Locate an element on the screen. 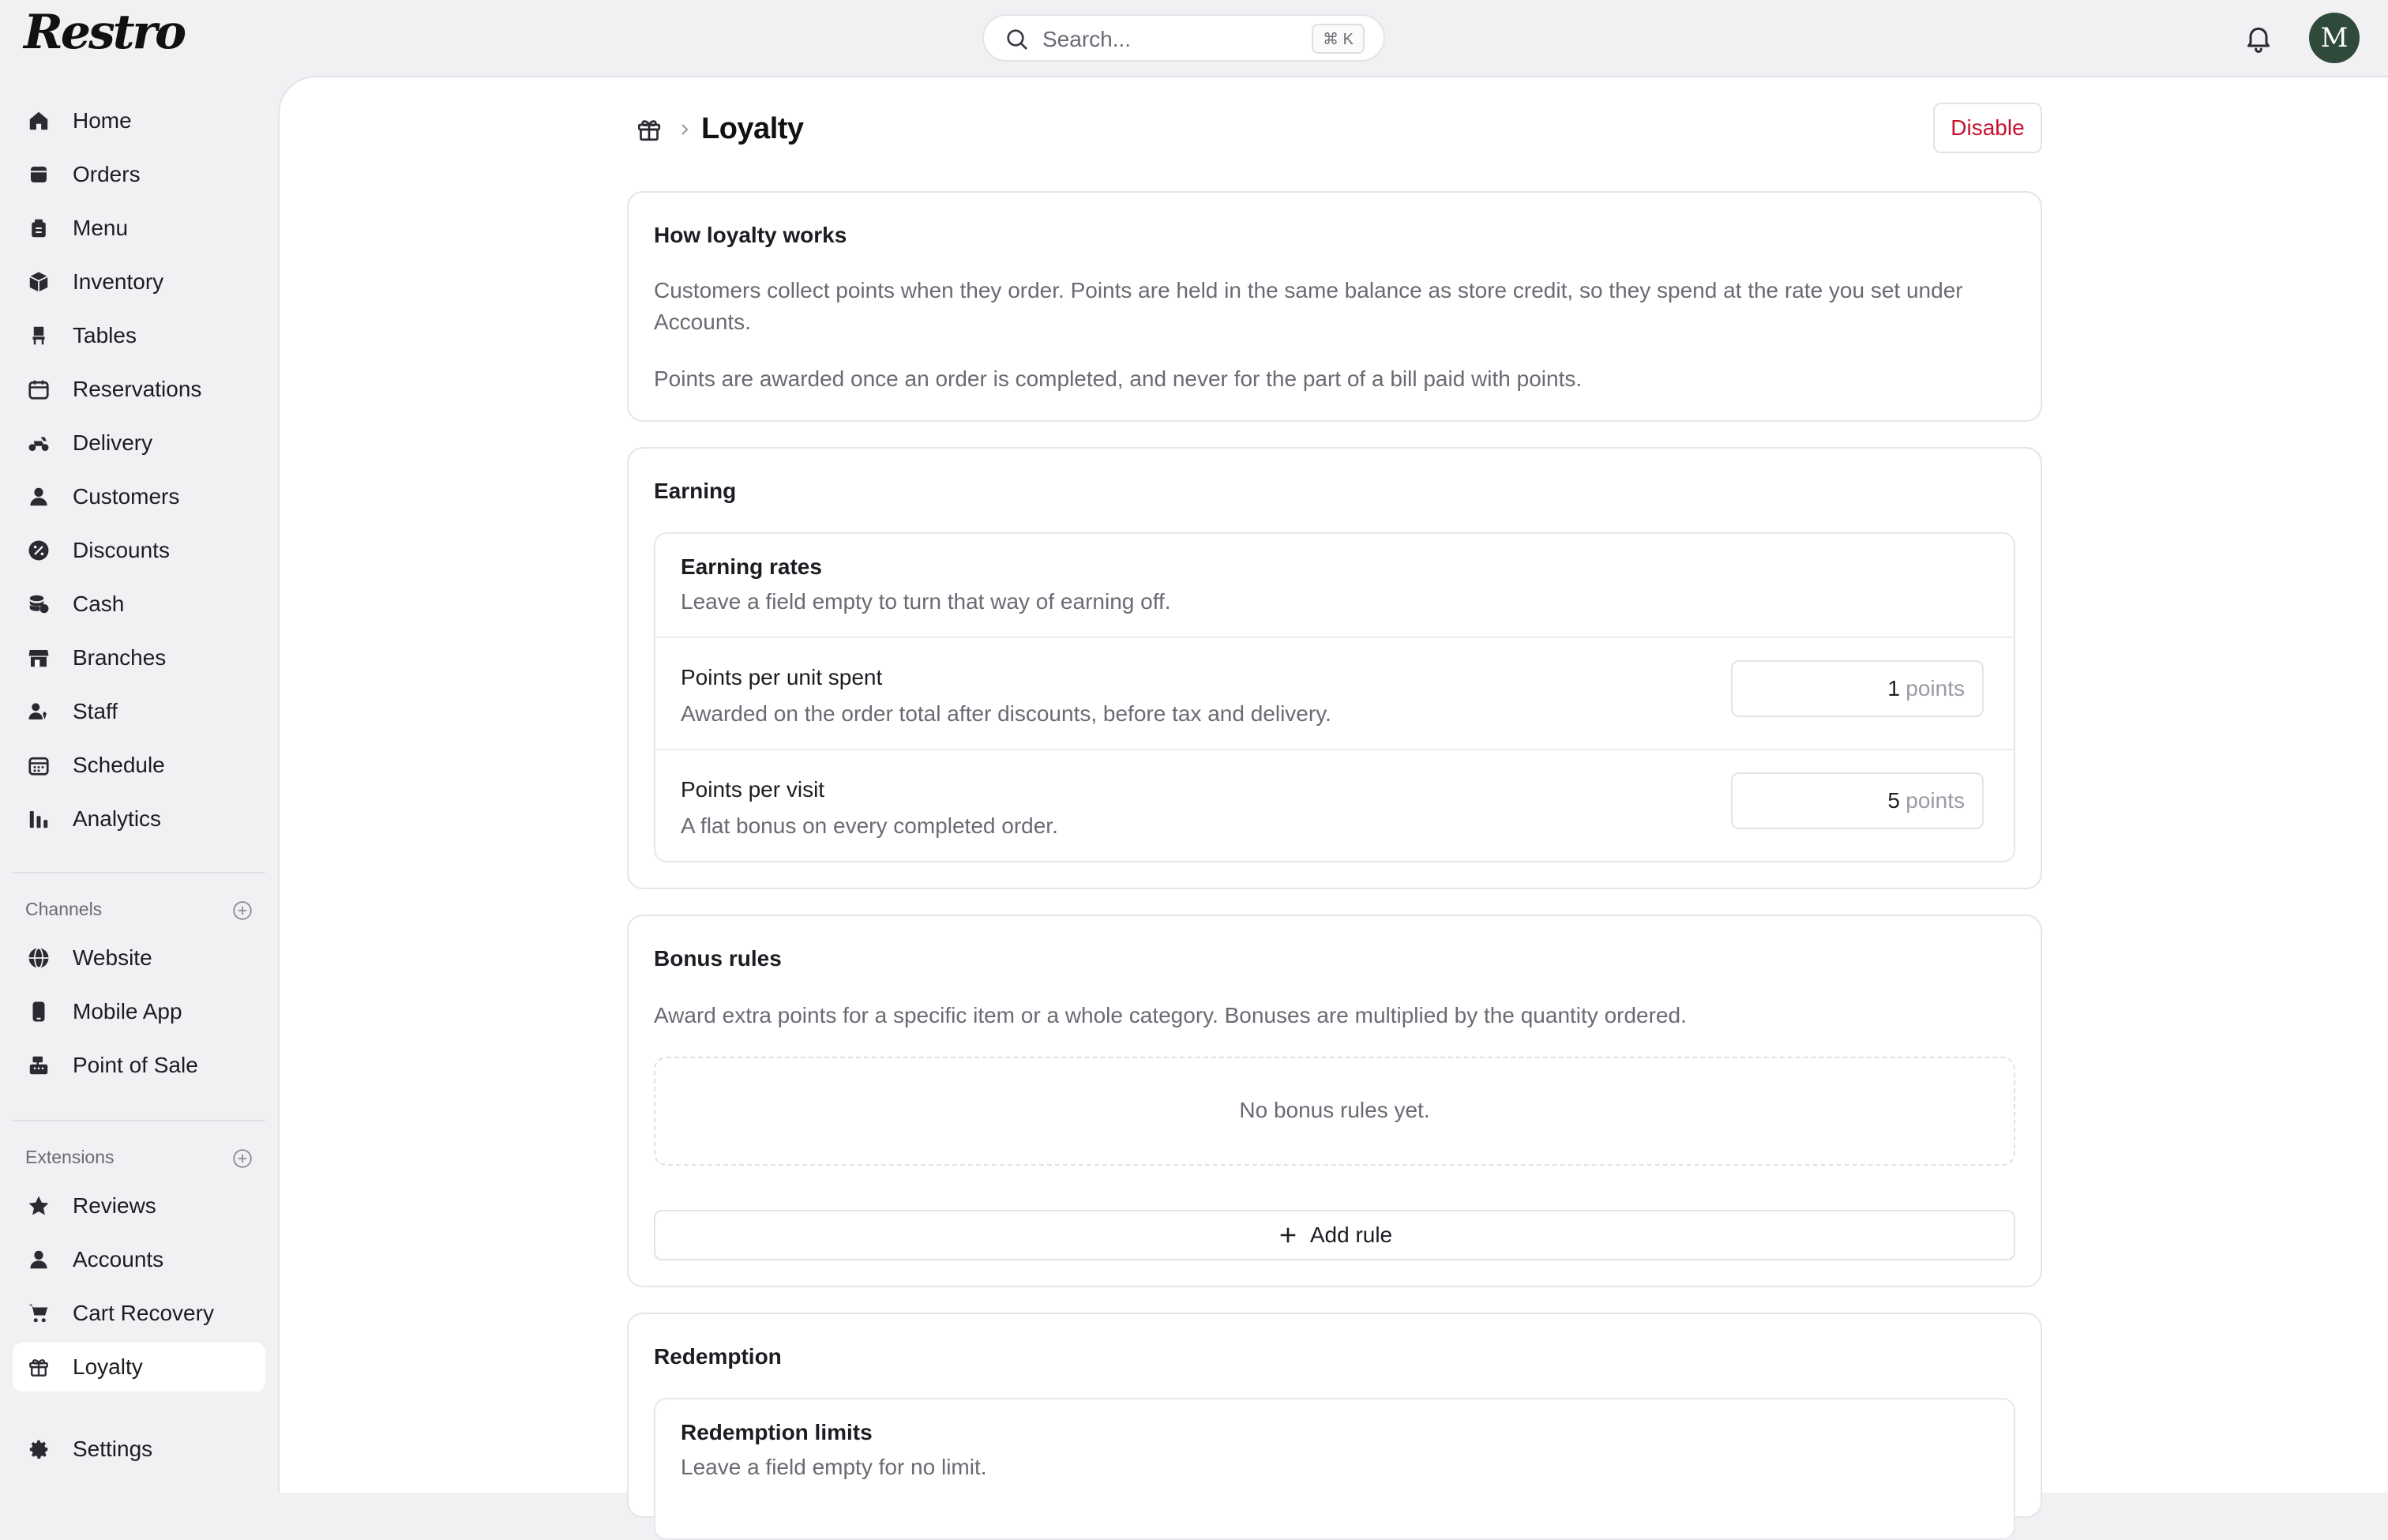  sidebar-item-label: Website is located at coordinates (112, 957).